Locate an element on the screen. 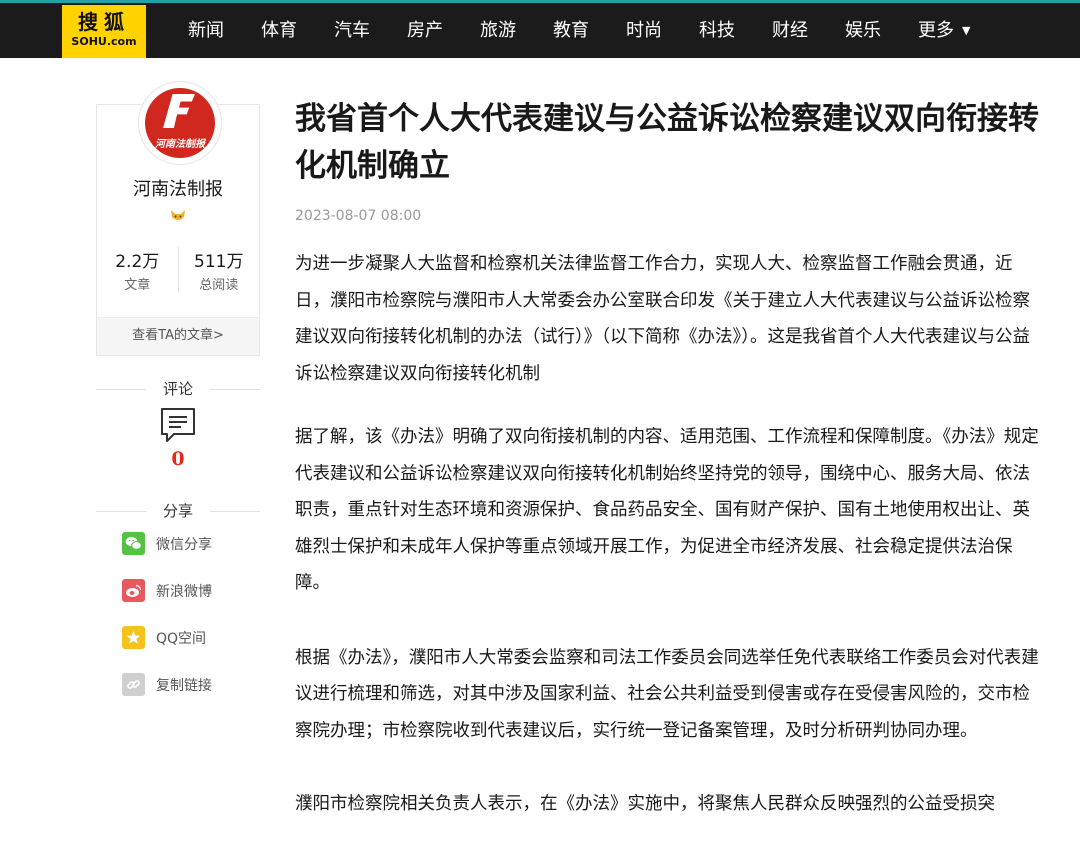  nav-item-travel: 旅游 is located at coordinates (498, 30).